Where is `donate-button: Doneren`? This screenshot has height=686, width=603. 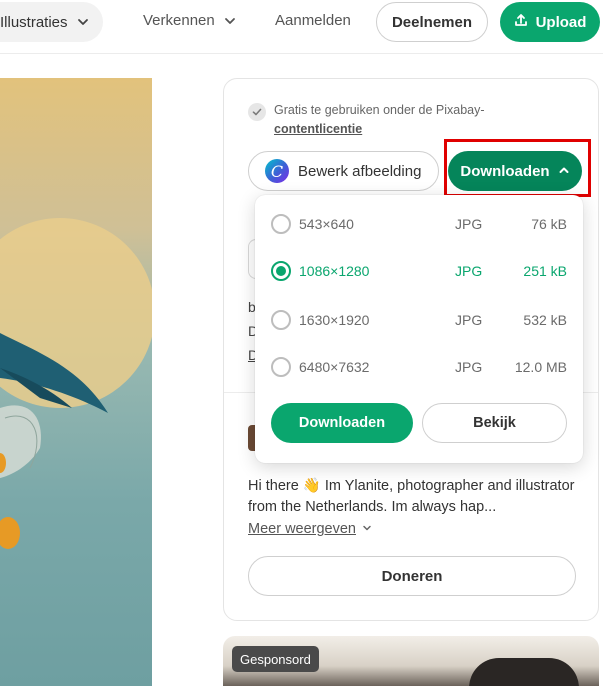 donate-button: Doneren is located at coordinates (412, 576).